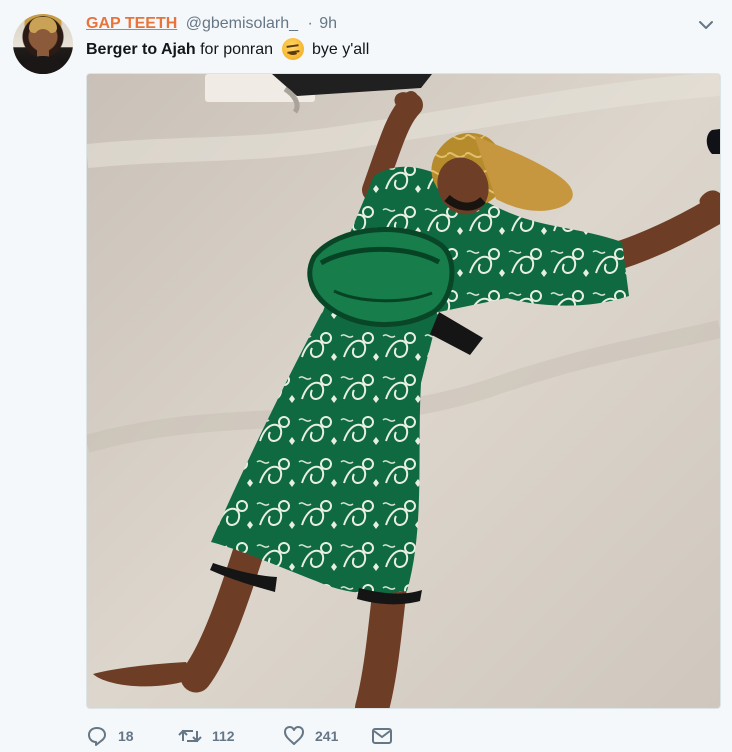  What do you see at coordinates (223, 736) in the screenshot?
I see `retweet-count: 112` at bounding box center [223, 736].